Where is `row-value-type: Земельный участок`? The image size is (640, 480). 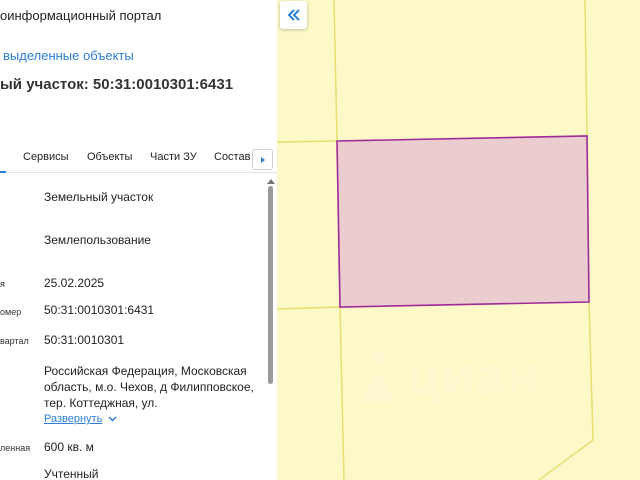
row-value-type: Земельный участок is located at coordinates (99, 197).